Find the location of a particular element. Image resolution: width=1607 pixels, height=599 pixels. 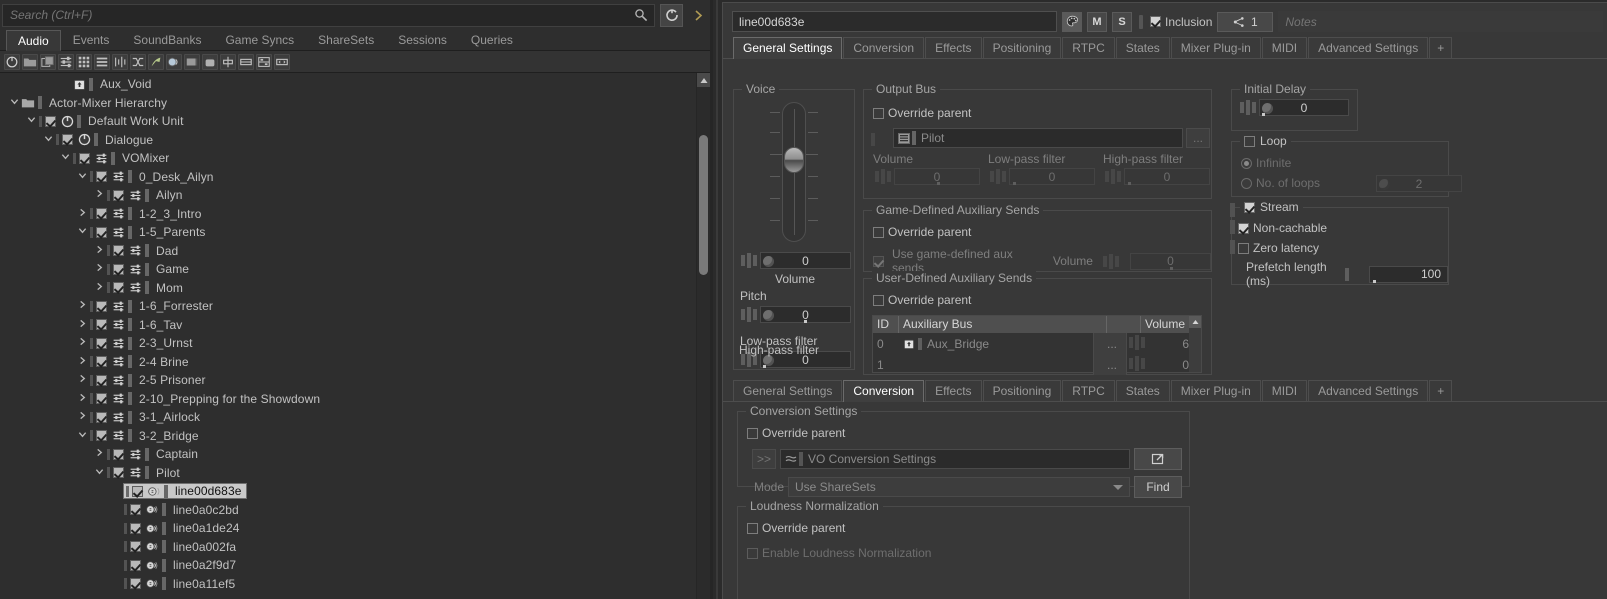

loop-infinite-row: Infinite is located at coordinates (1266, 163).